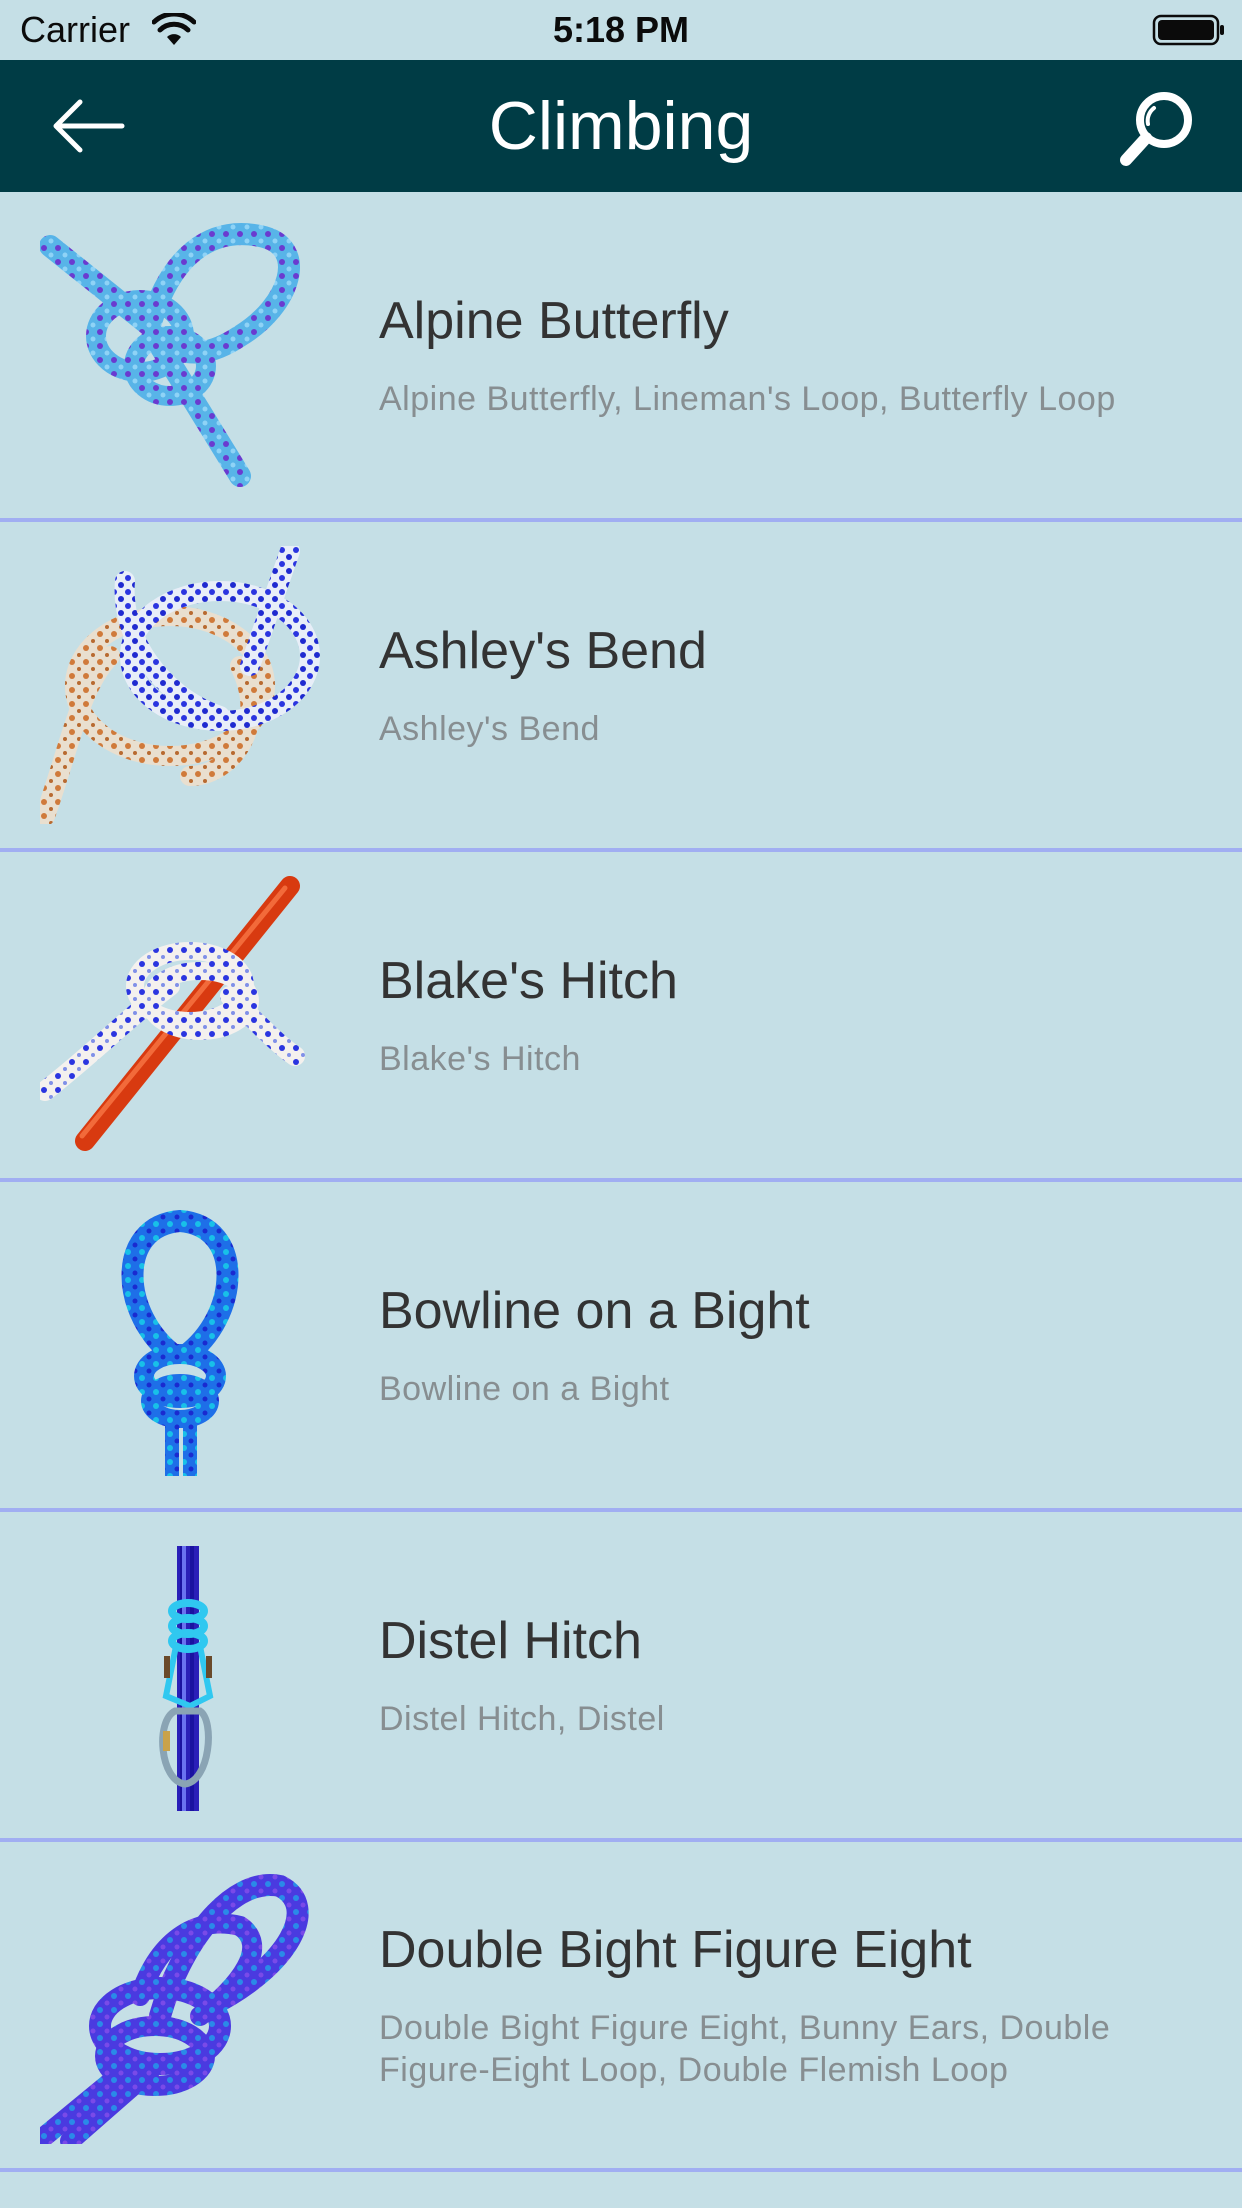 The height and width of the screenshot is (2208, 1242). I want to click on list-item-text: Blake's Hitch Blake's Hitch, so click(790, 1015).